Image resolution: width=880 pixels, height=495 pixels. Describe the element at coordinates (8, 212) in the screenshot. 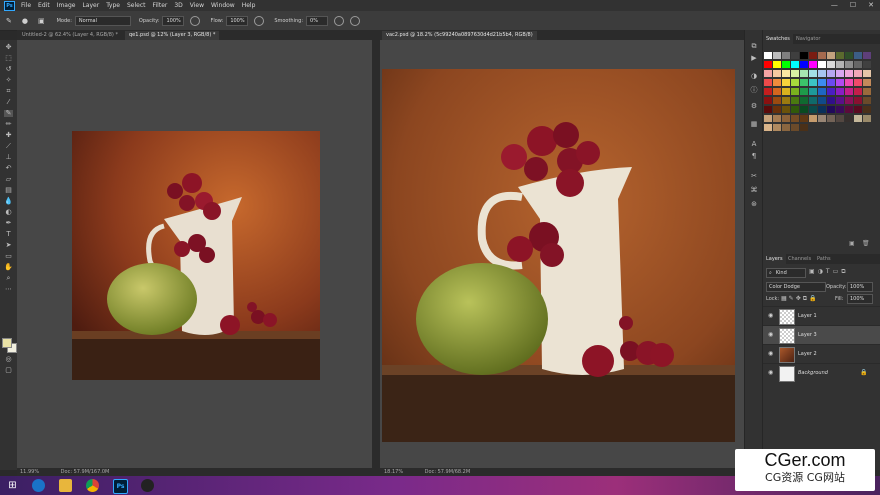

I see `dodge-tool-icon: ◐` at that location.